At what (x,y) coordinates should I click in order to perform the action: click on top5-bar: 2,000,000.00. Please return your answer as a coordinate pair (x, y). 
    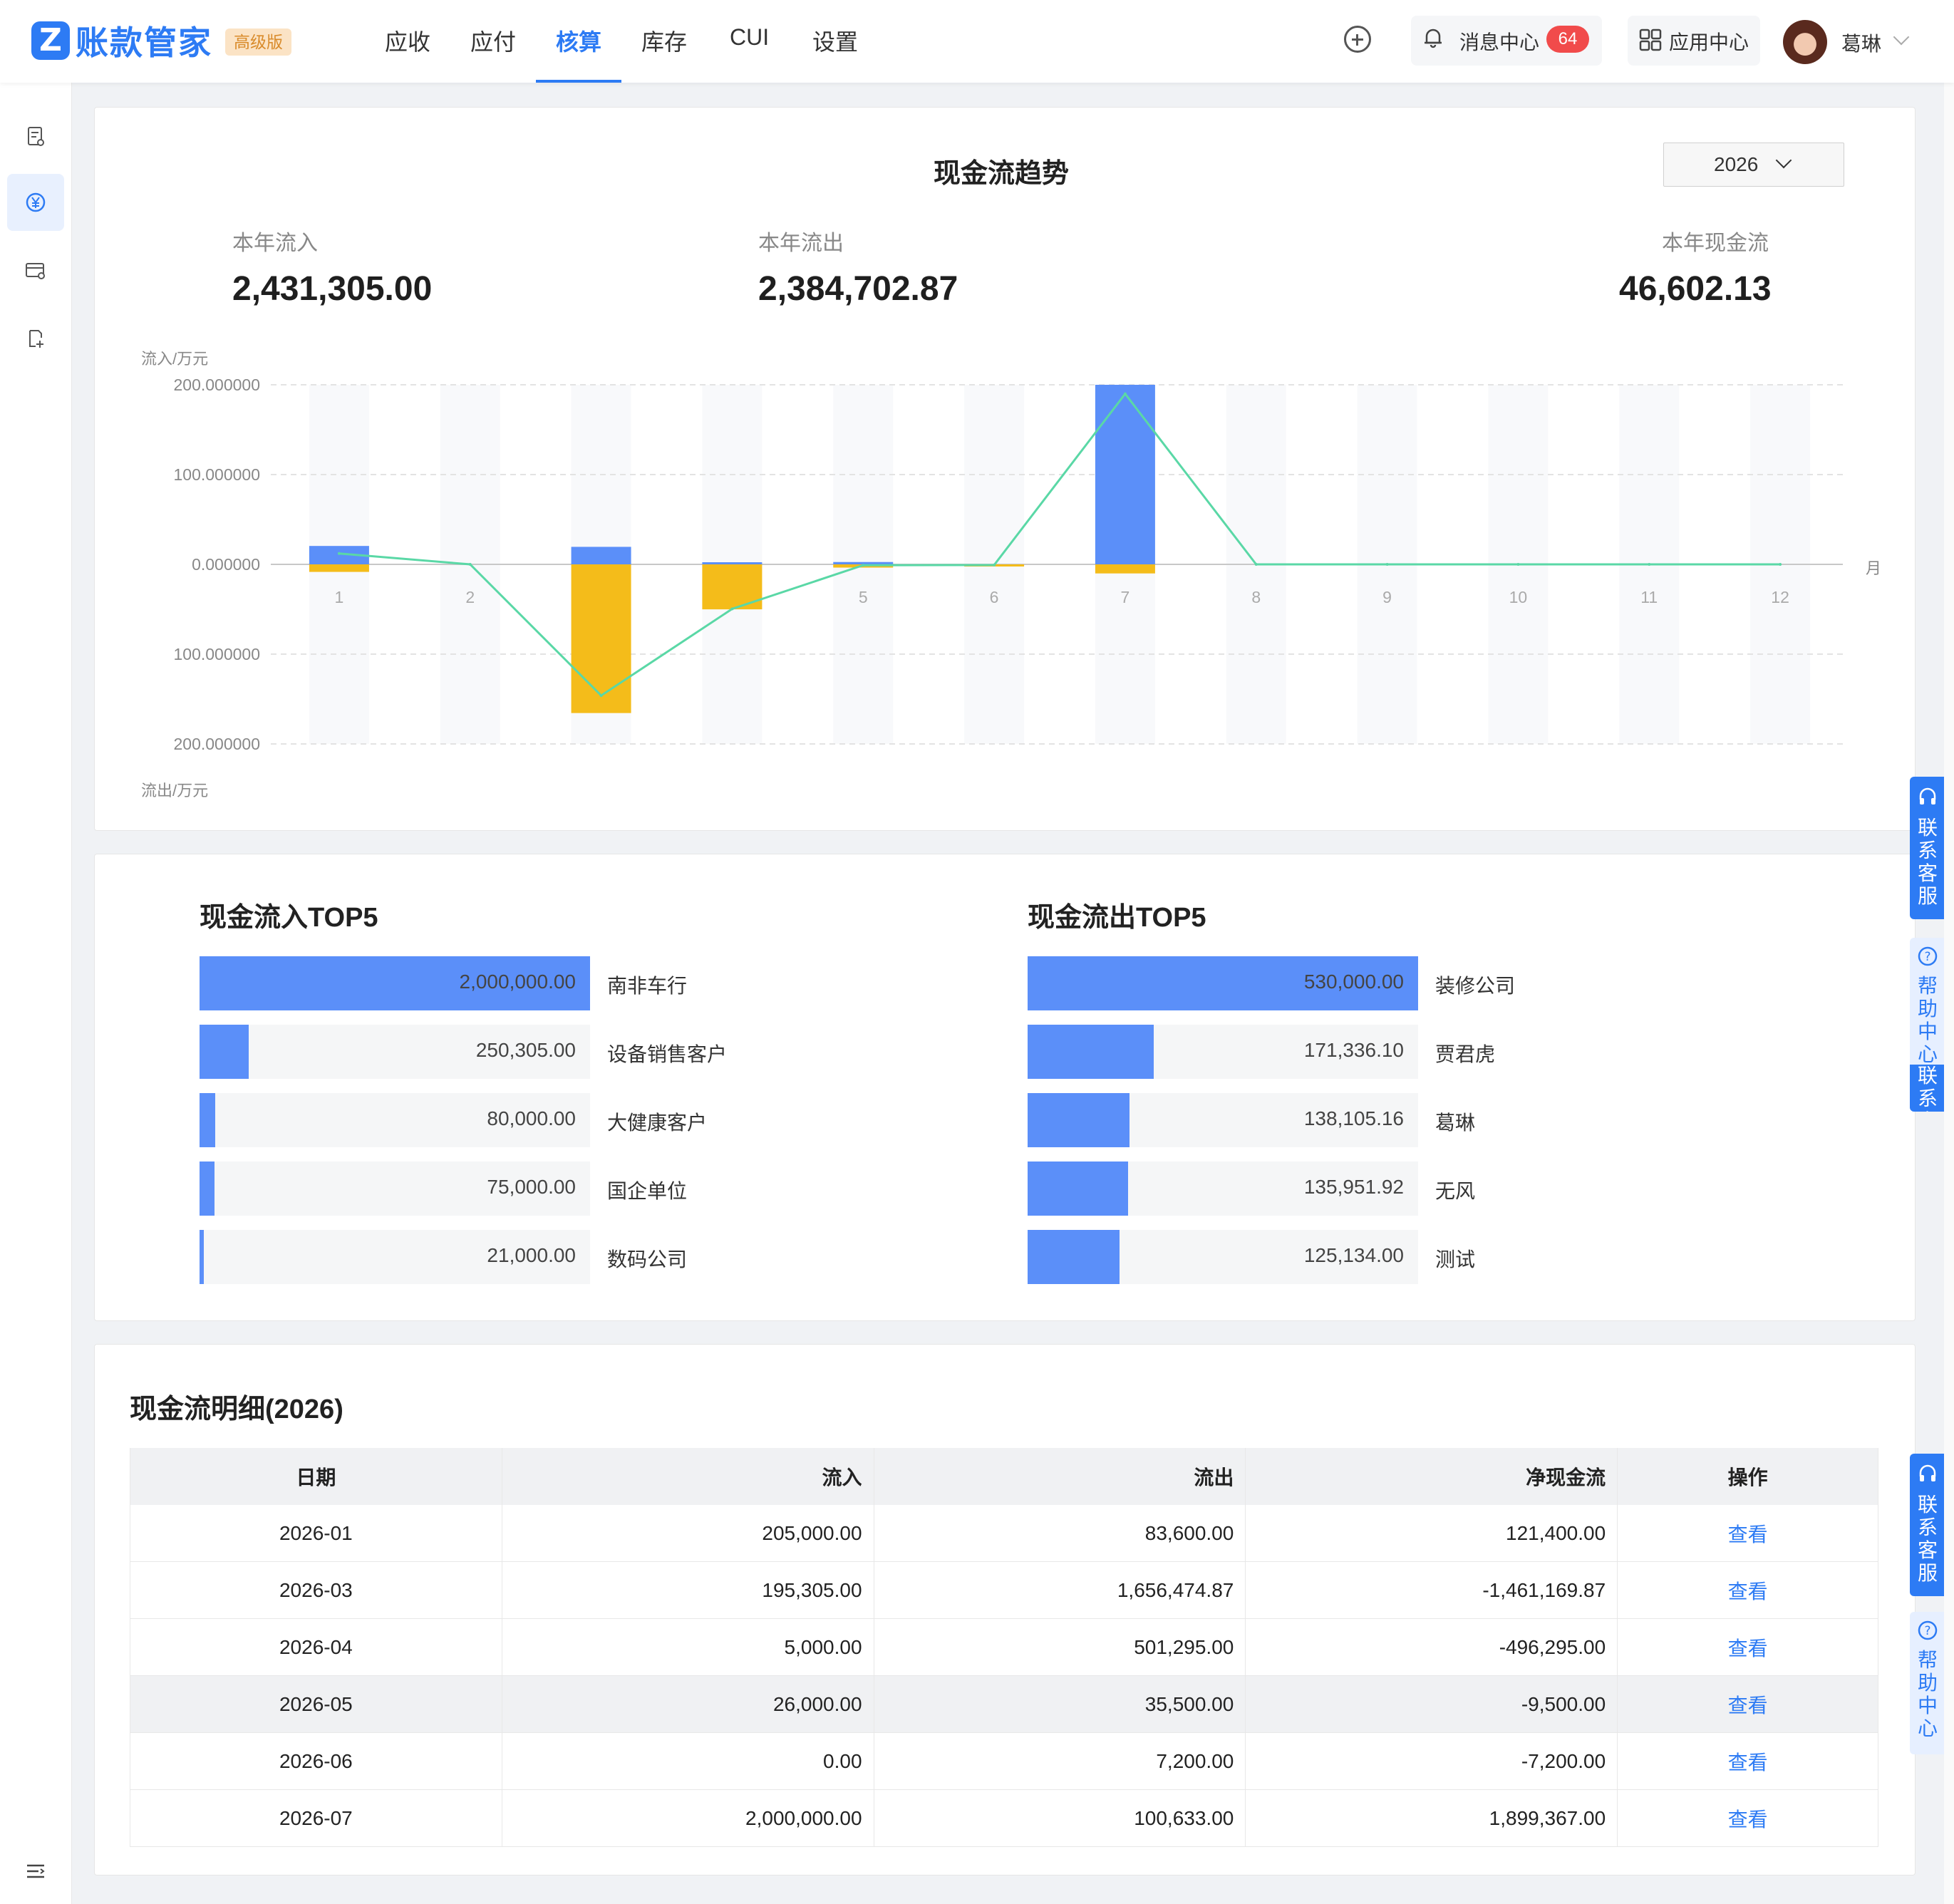
    Looking at the image, I should click on (395, 983).